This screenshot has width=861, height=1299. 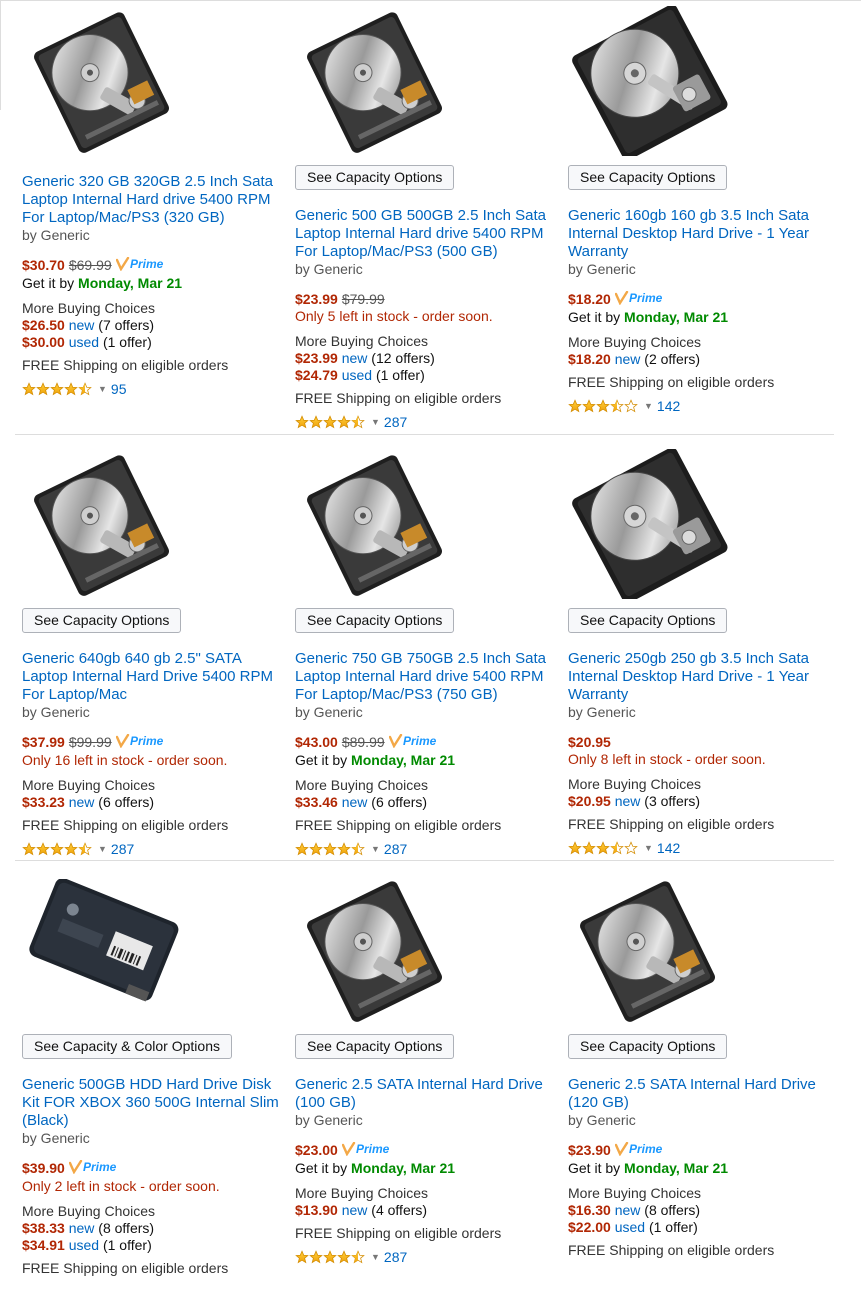 I want to click on see-options-button: See Capacity & Color Options, so click(x=127, y=1046).